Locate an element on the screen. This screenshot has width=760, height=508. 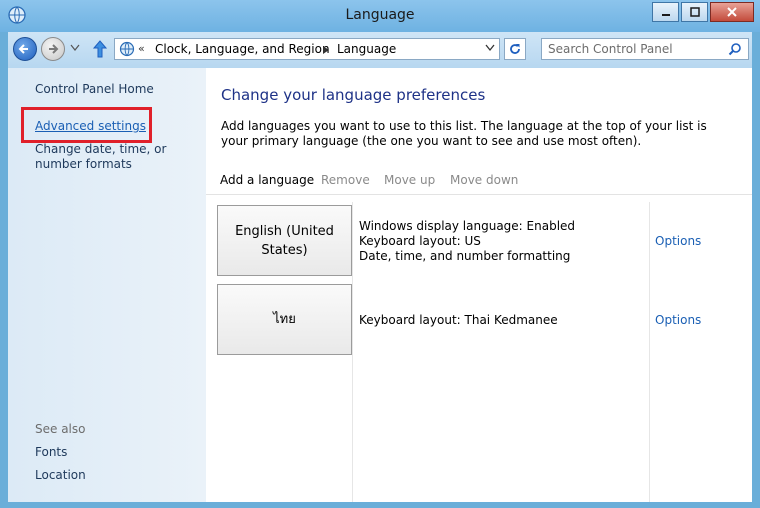
close-icon is located at coordinates (732, 12).